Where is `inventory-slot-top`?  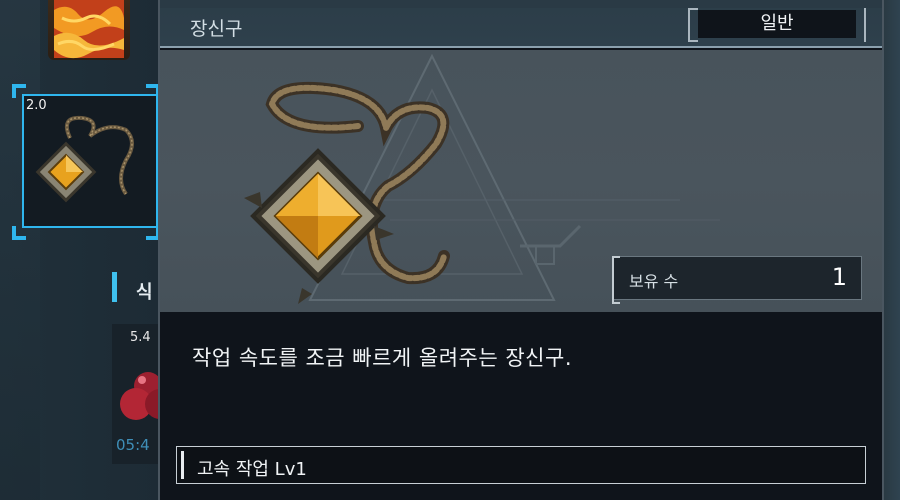 inventory-slot-top is located at coordinates (89, 30).